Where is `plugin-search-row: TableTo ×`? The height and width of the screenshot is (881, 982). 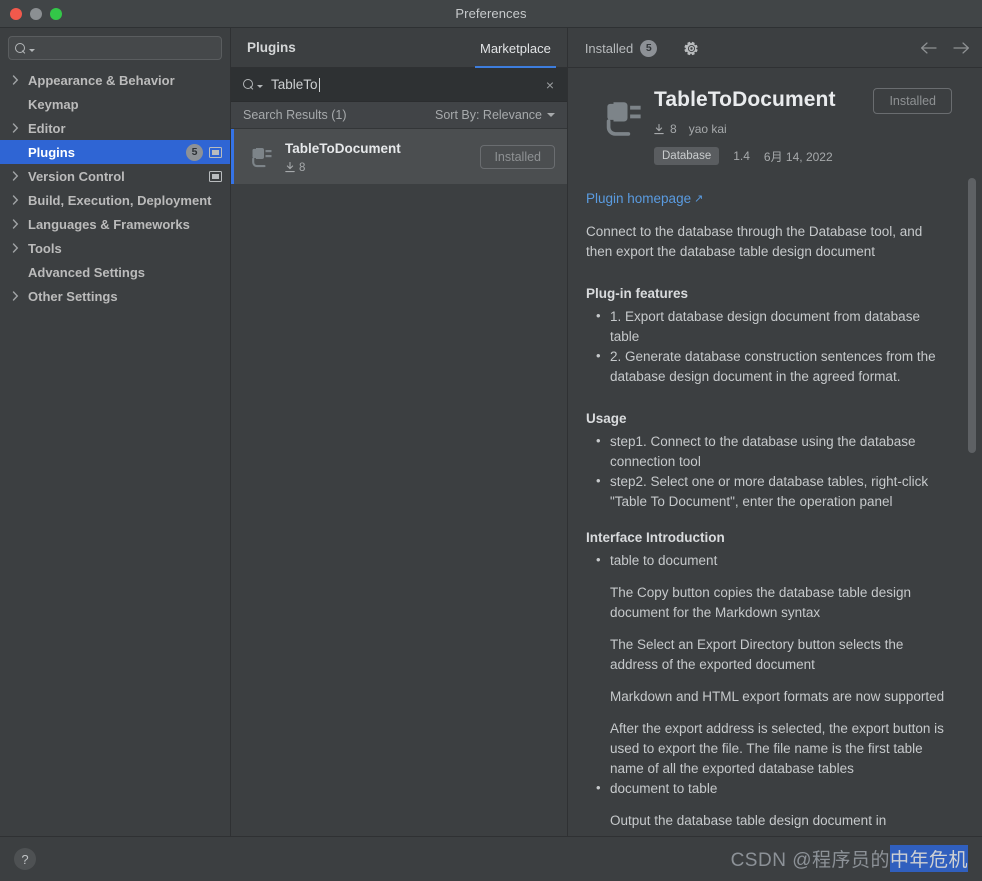
plugin-search-row: TableTo × is located at coordinates (399, 85).